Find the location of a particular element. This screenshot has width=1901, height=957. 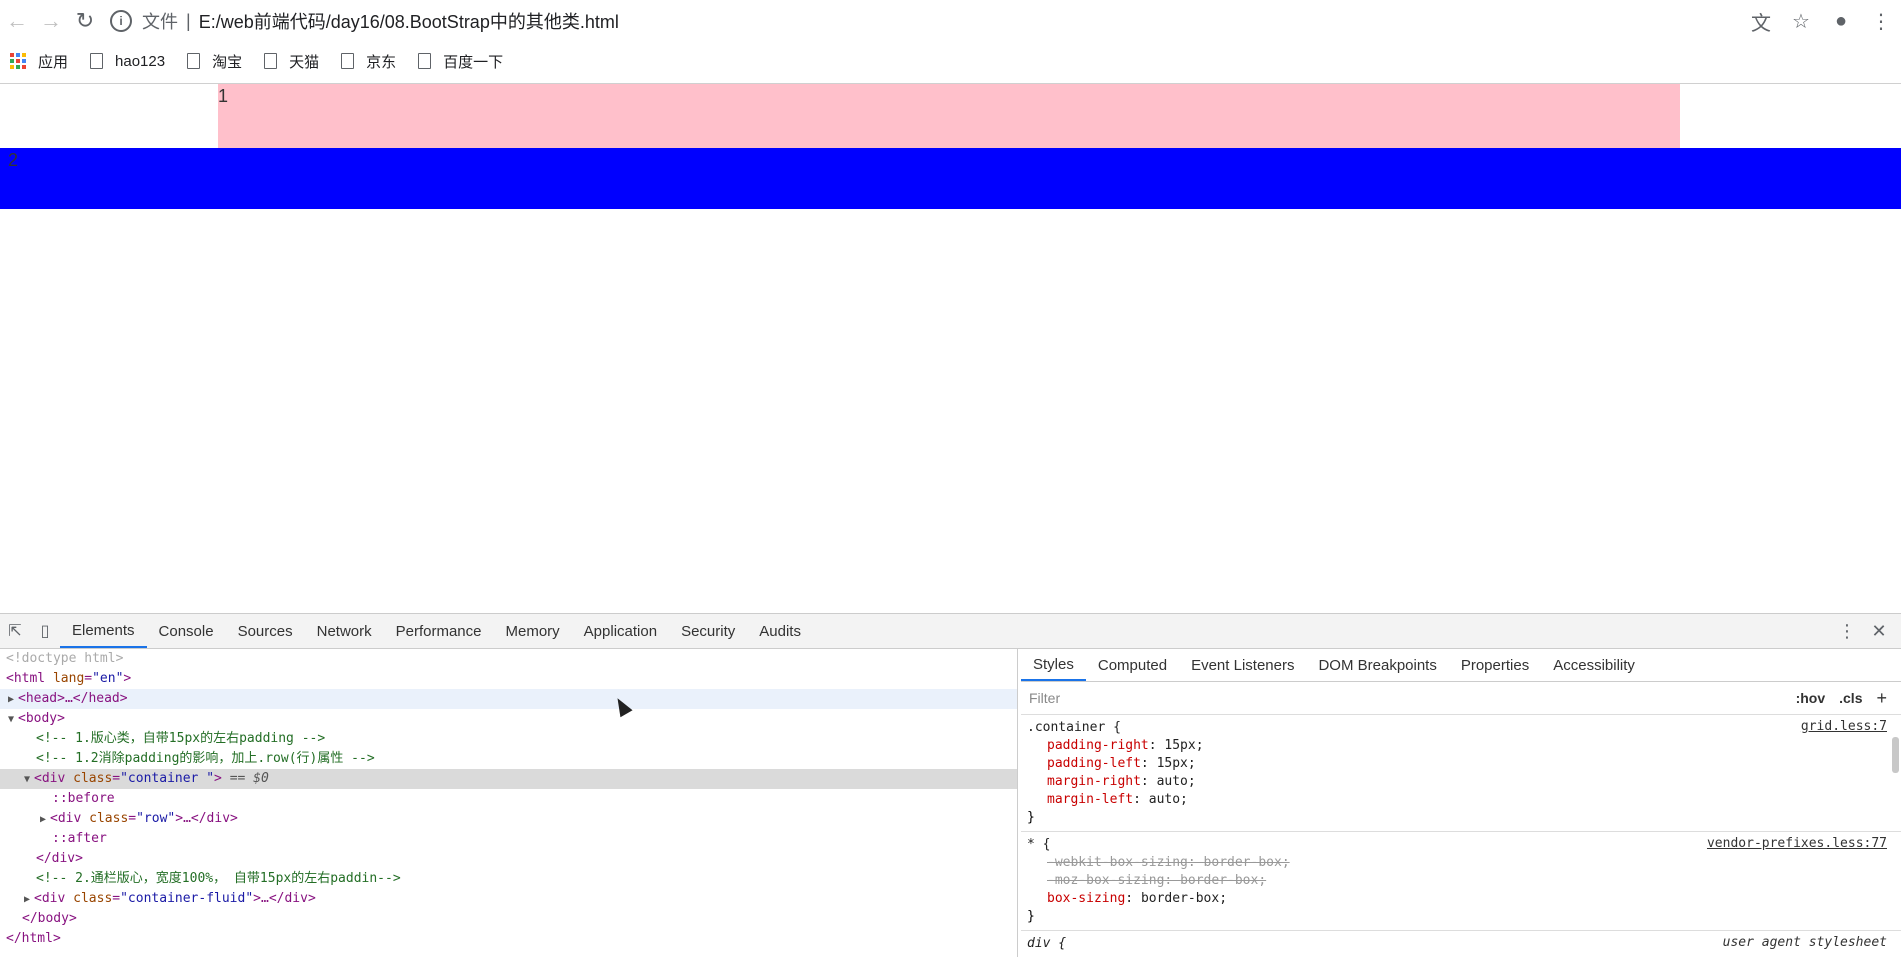

bookmark-label: 应用 is located at coordinates (53, 62).